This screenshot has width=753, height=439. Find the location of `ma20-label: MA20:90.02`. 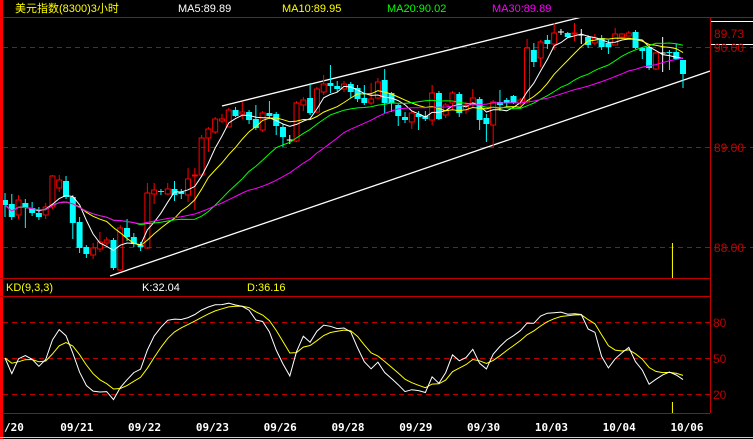

ma20-label: MA20:90.02 is located at coordinates (416, 9).